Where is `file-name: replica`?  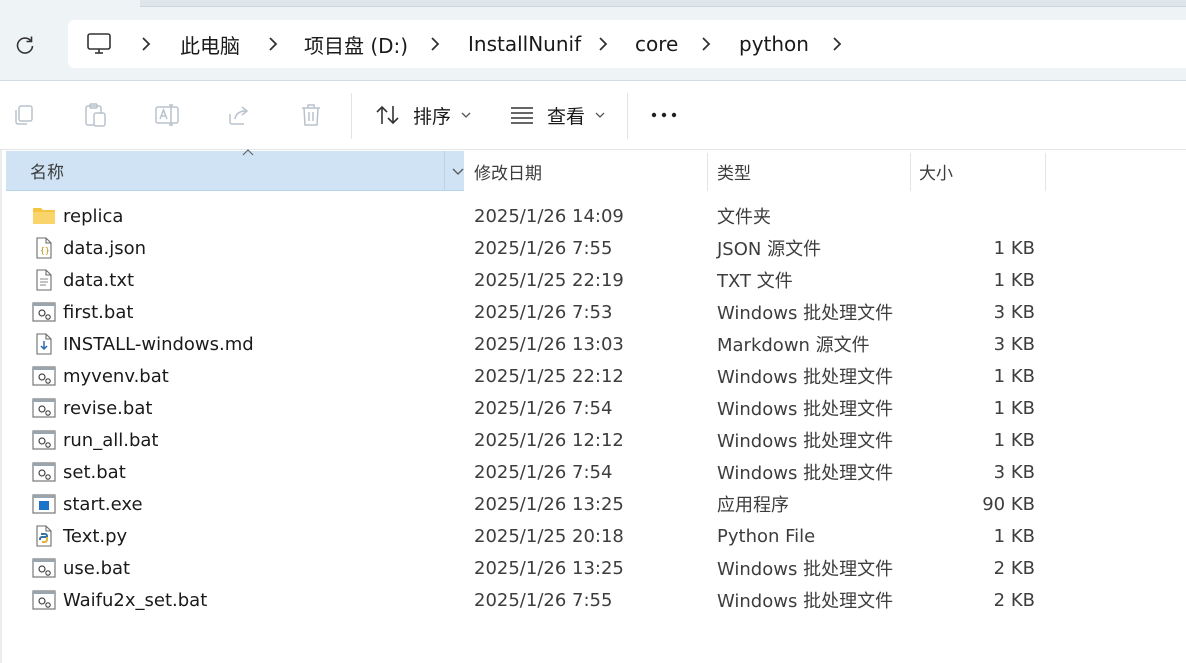
file-name: replica is located at coordinates (93, 216).